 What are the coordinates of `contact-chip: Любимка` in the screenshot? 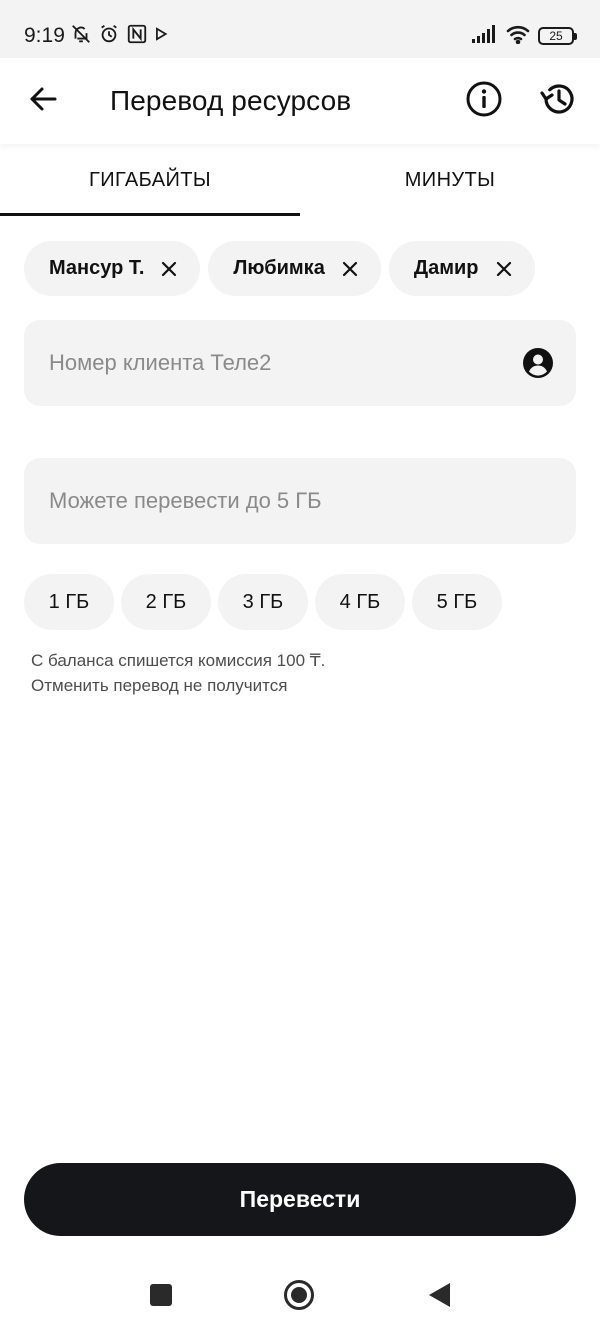 It's located at (294, 268).